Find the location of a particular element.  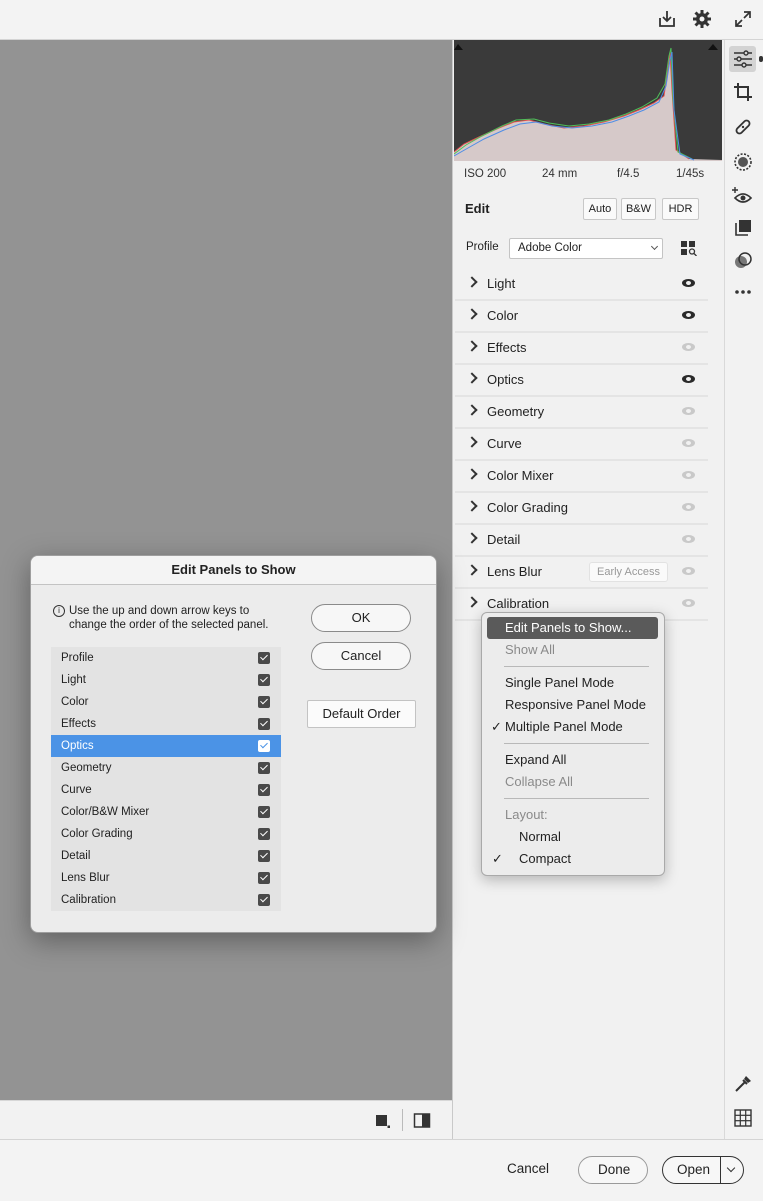

red-eye-icon is located at coordinates (743, 196).